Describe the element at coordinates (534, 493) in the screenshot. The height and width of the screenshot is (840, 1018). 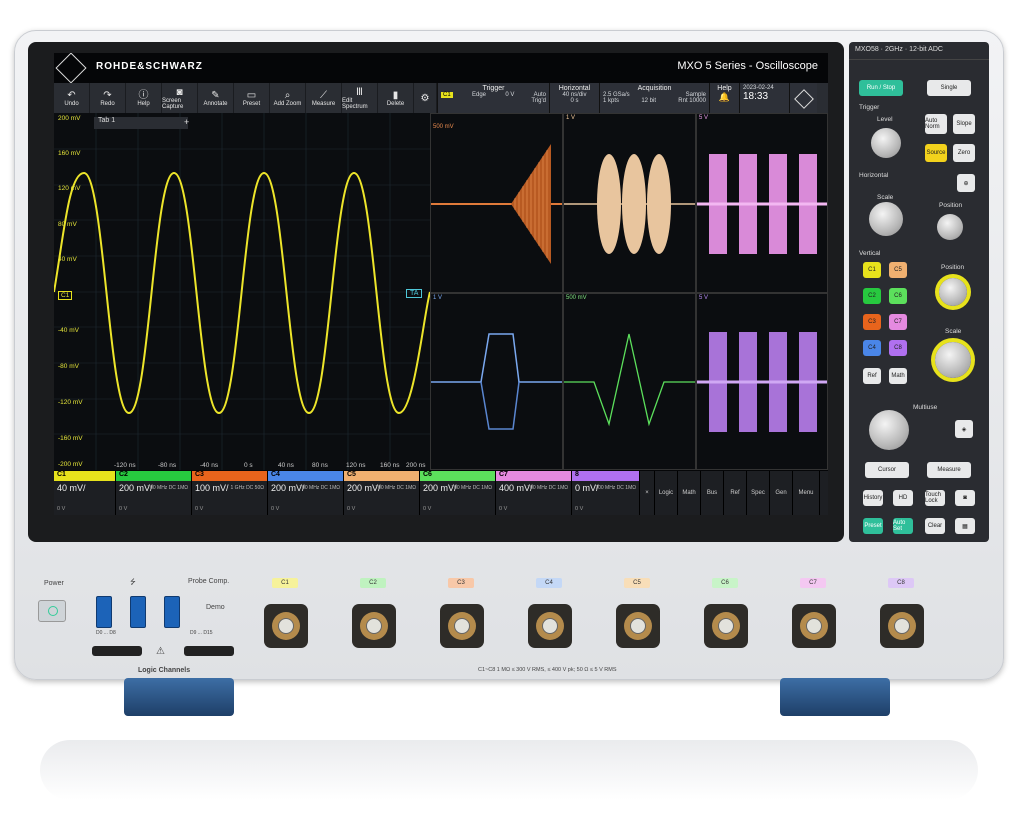
I see `channel-c7: C7 400 mV/ 700 MHz DC 1MΩ 0 V` at that location.